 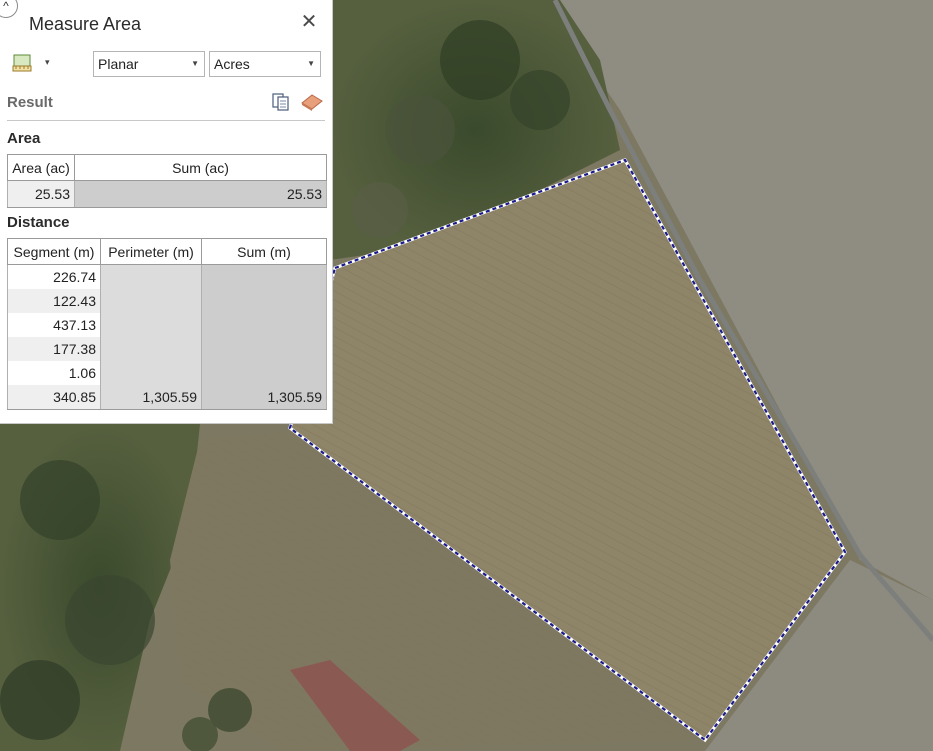 I want to click on area-heading: Area, so click(x=24, y=138).